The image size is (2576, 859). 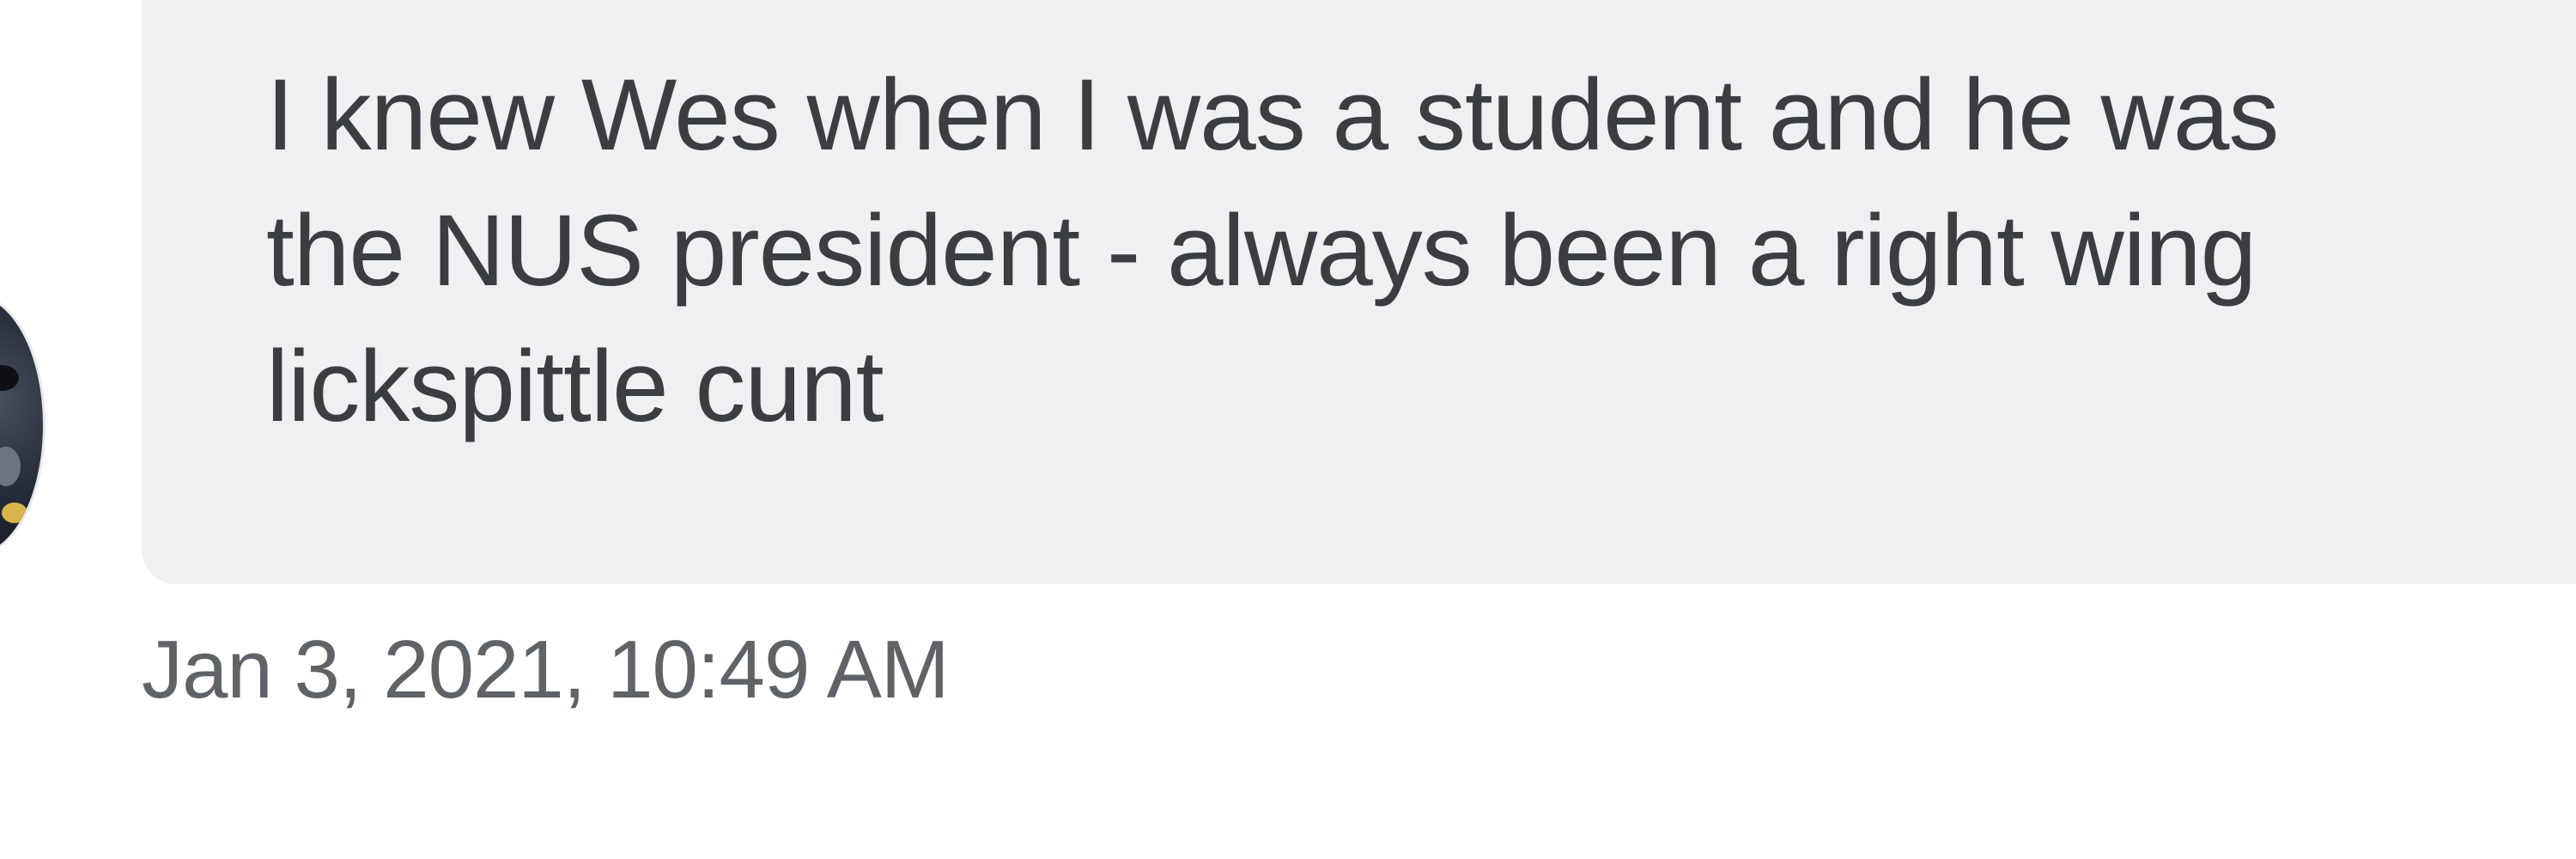 I want to click on avatar-detail-light, so click(x=11, y=467).